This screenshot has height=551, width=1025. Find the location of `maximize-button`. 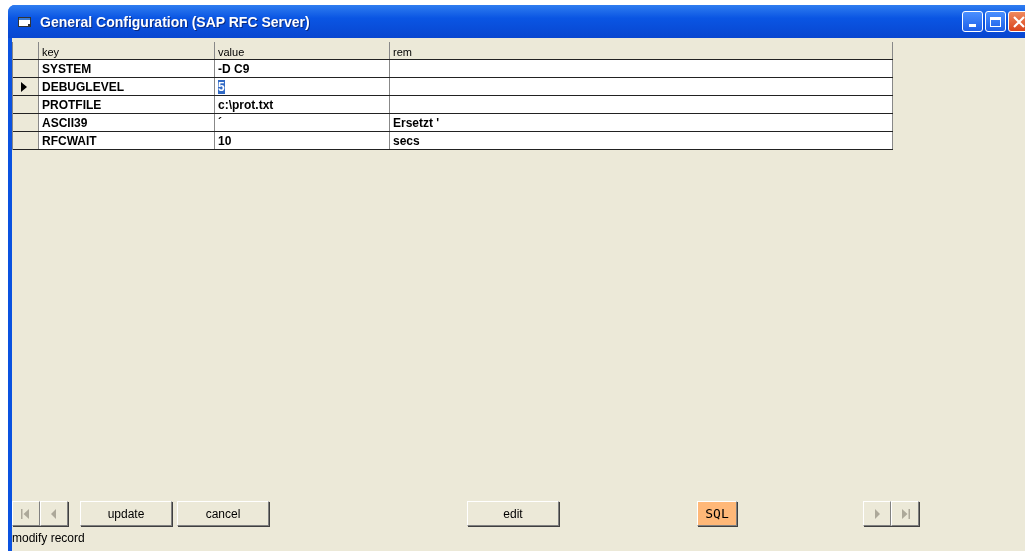

maximize-button is located at coordinates (995, 21).